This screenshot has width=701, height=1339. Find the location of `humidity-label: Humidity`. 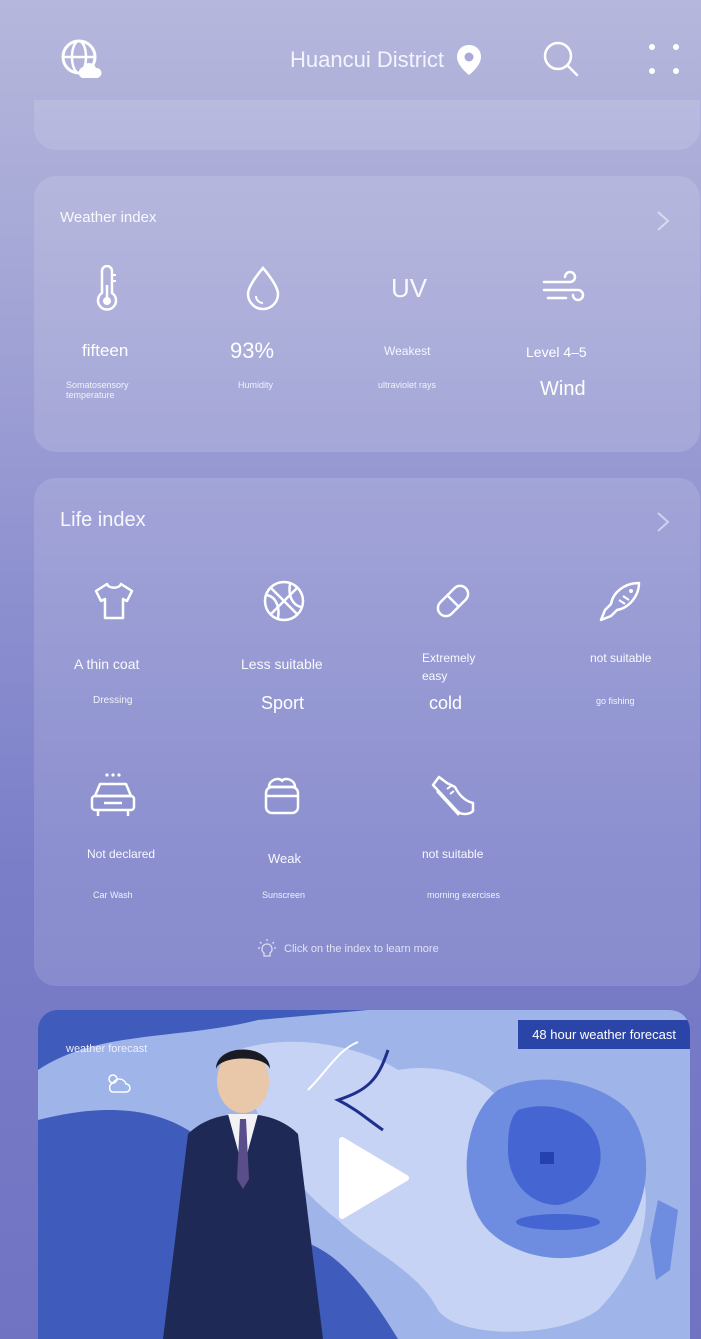

humidity-label: Humidity is located at coordinates (256, 385).